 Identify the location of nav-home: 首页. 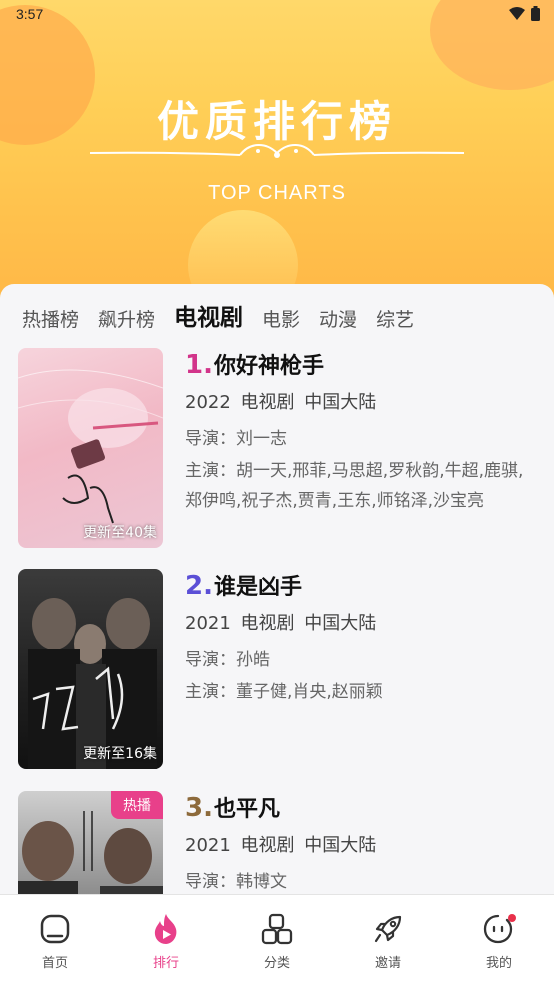
(55, 941).